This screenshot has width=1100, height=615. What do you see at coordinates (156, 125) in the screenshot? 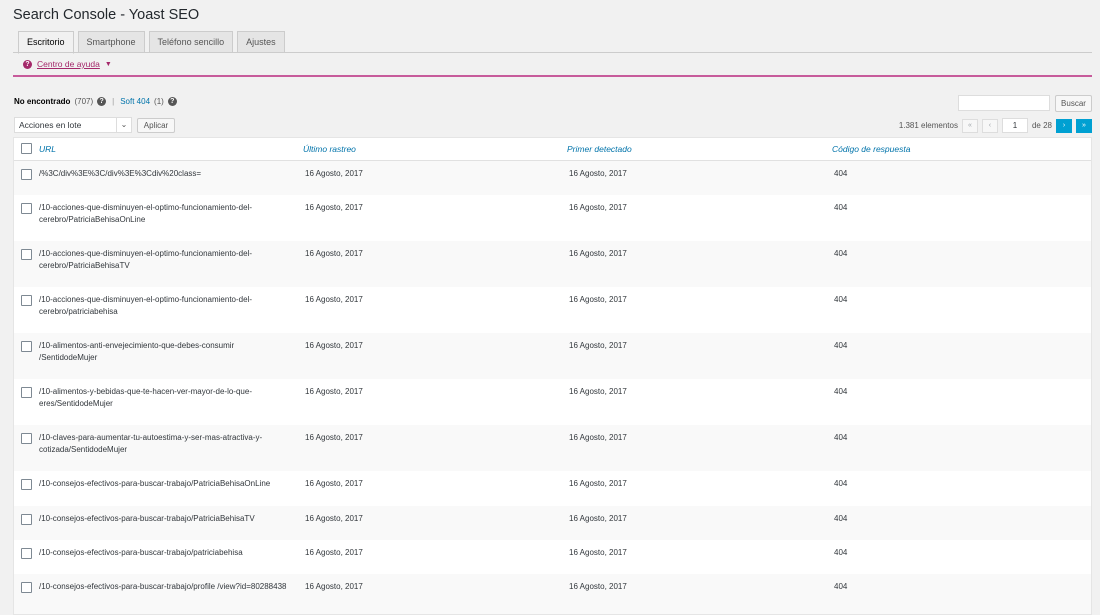
I see `apply-button: Aplicar` at bounding box center [156, 125].